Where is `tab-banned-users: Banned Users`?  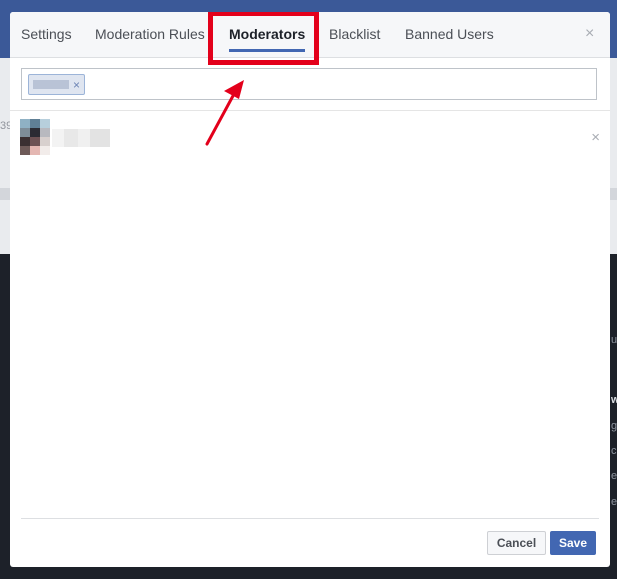
tab-banned-users: Banned Users is located at coordinates (449, 35).